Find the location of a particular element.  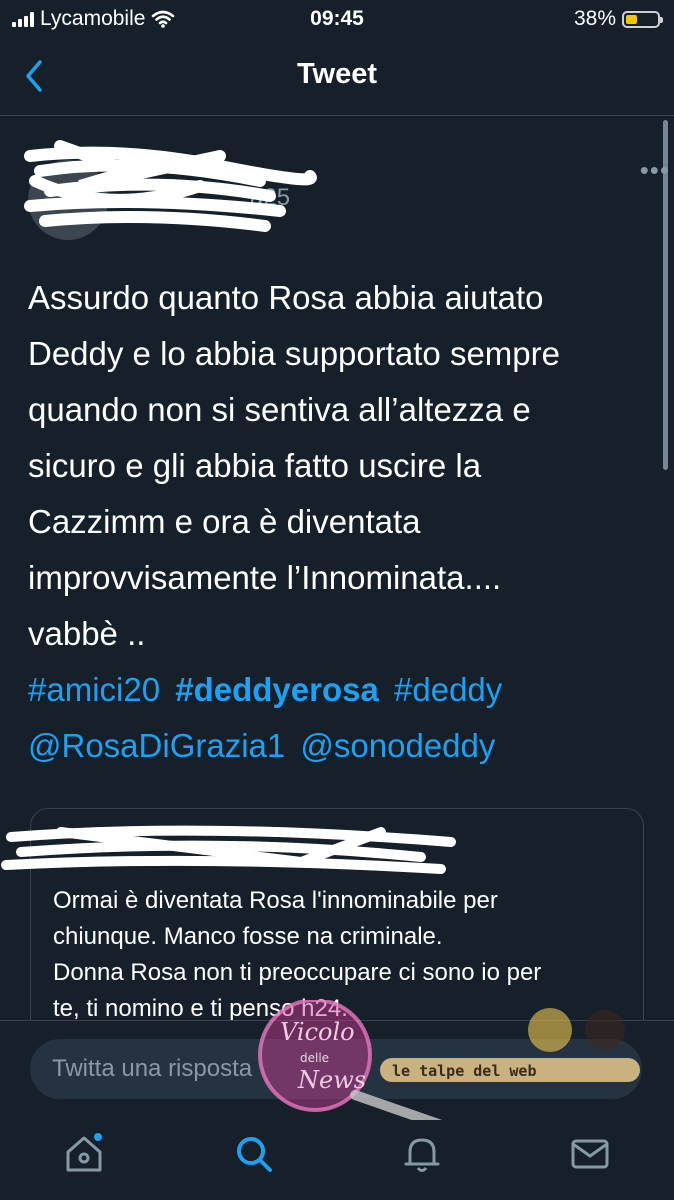

clock: 09:45 is located at coordinates (337, 18).